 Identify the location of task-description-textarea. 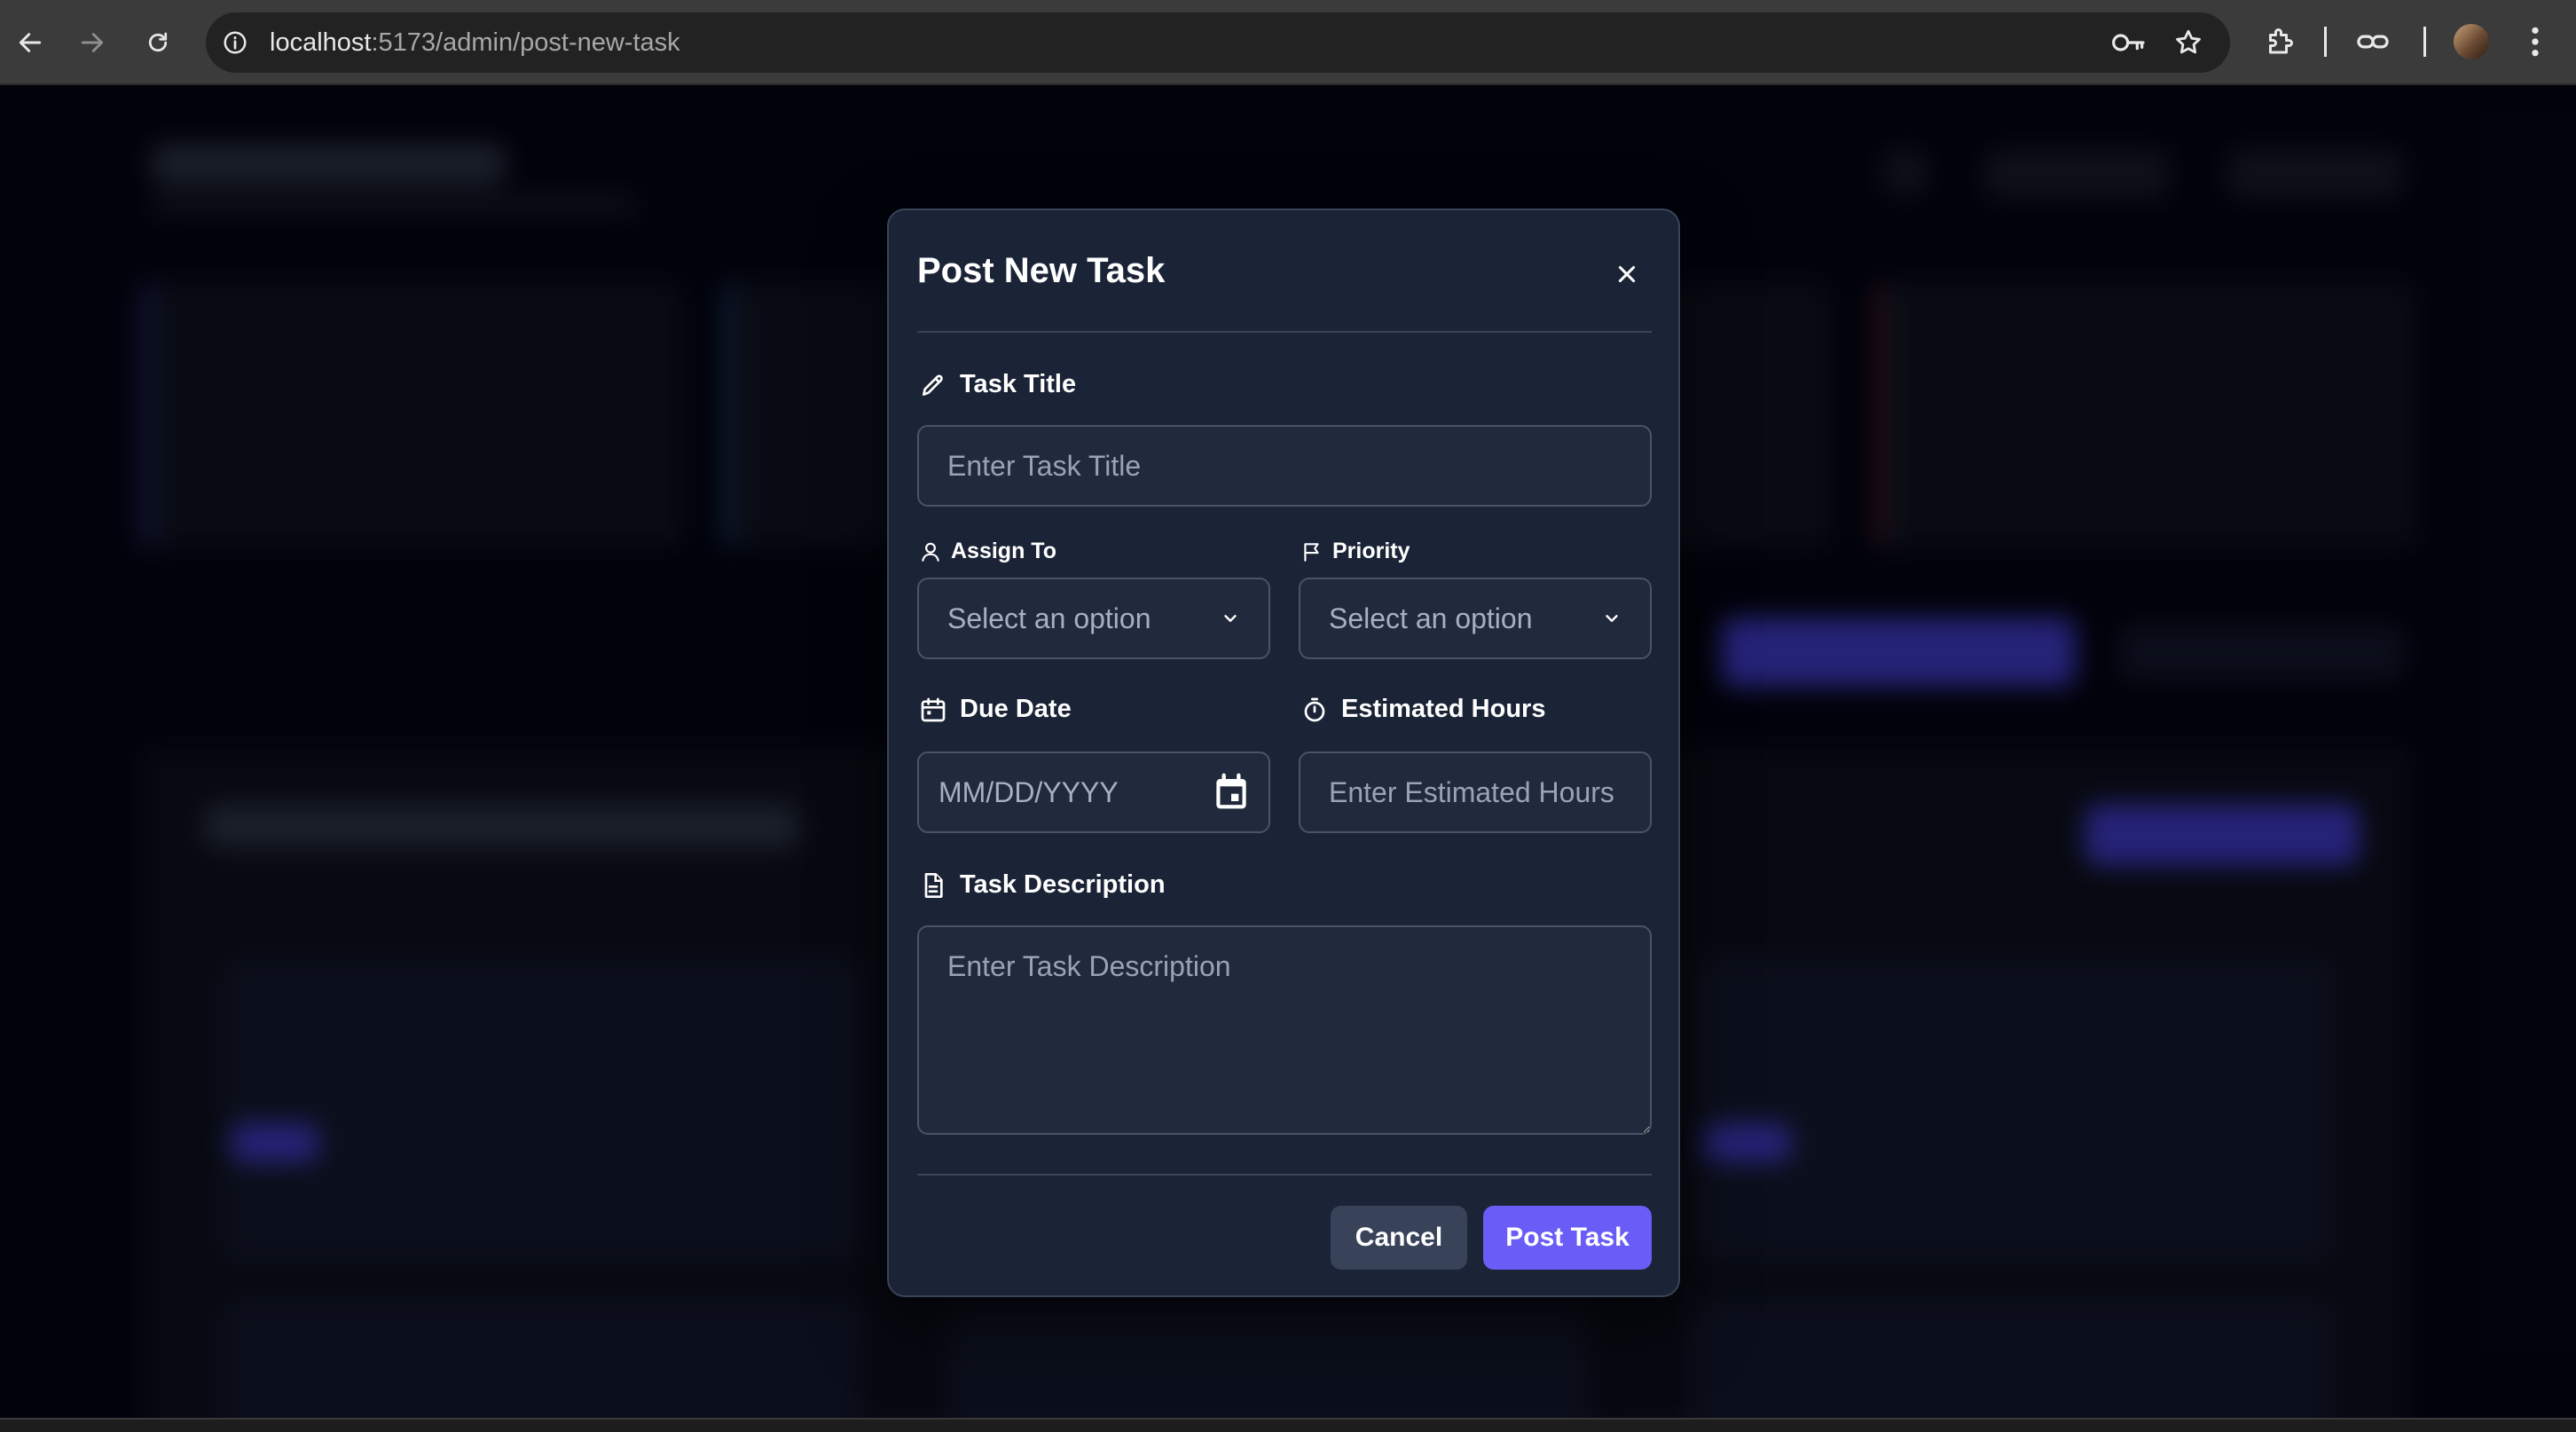
(1284, 1030).